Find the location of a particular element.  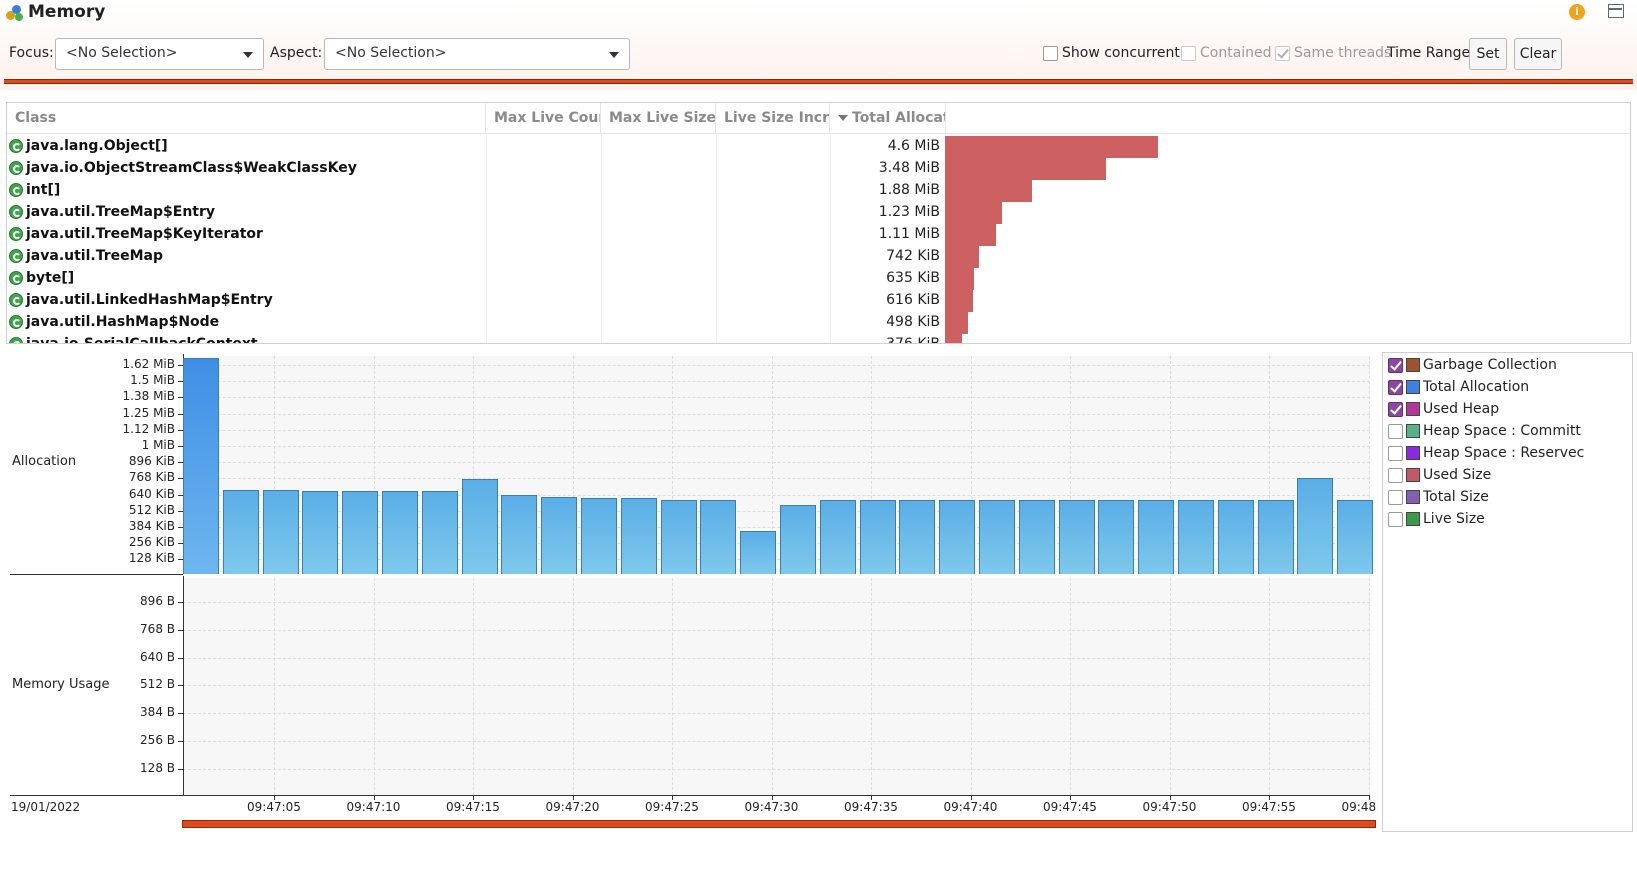

table-row: java.util.TreeMap$KeyIterator 1.11 MiB is located at coordinates (818, 234).